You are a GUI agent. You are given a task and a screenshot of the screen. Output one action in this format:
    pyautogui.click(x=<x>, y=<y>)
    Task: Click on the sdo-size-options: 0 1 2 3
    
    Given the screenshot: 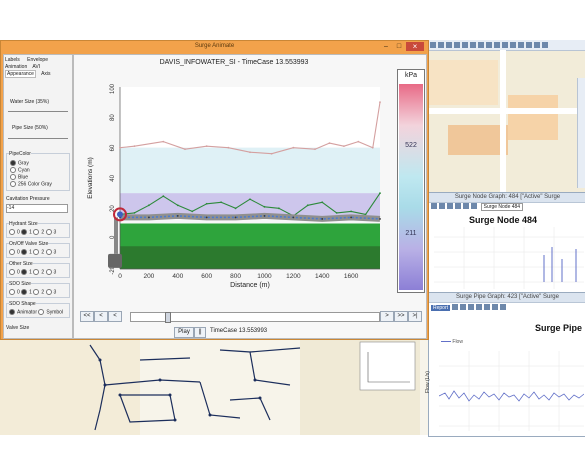 What is the action you would take?
    pyautogui.click(x=32, y=292)
    